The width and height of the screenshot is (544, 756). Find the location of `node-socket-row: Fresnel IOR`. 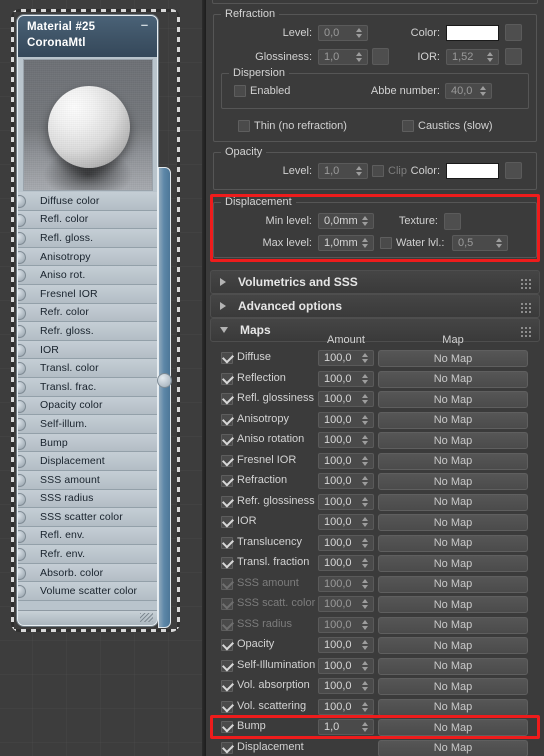

node-socket-row: Fresnel IOR is located at coordinates (87, 294).